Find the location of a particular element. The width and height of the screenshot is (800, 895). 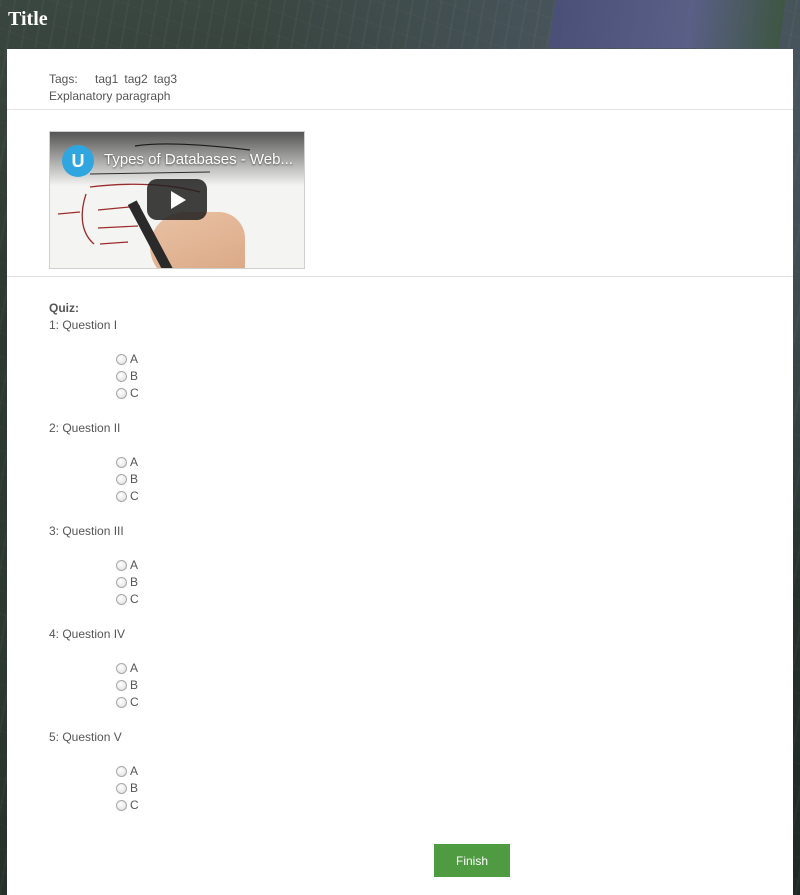

question: 4: Question IV A B C is located at coordinates (421, 677).